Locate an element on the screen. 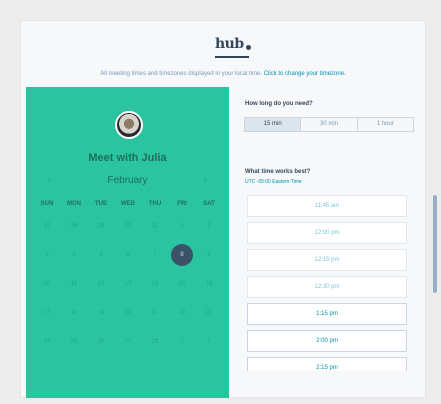  calendar-day: 13 is located at coordinates (128, 284).